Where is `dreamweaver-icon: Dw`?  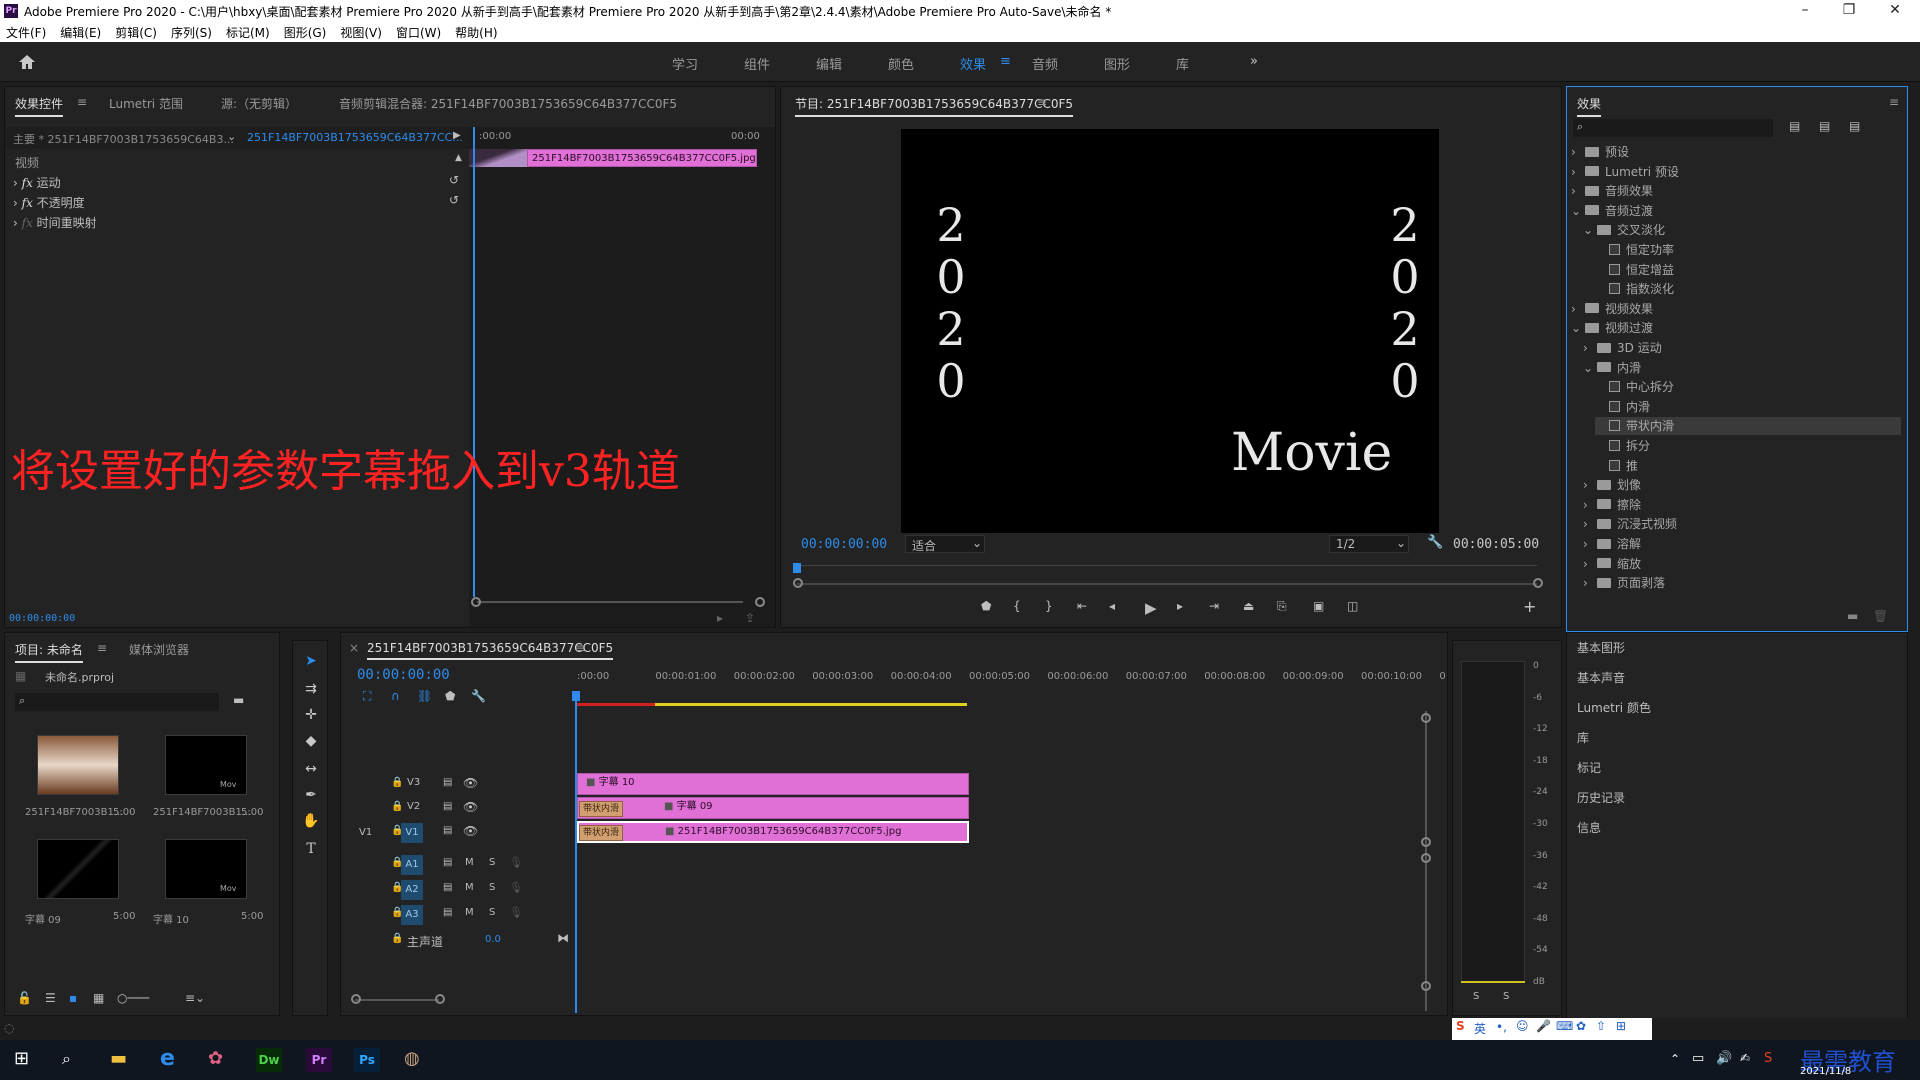 dreamweaver-icon: Dw is located at coordinates (269, 1060).